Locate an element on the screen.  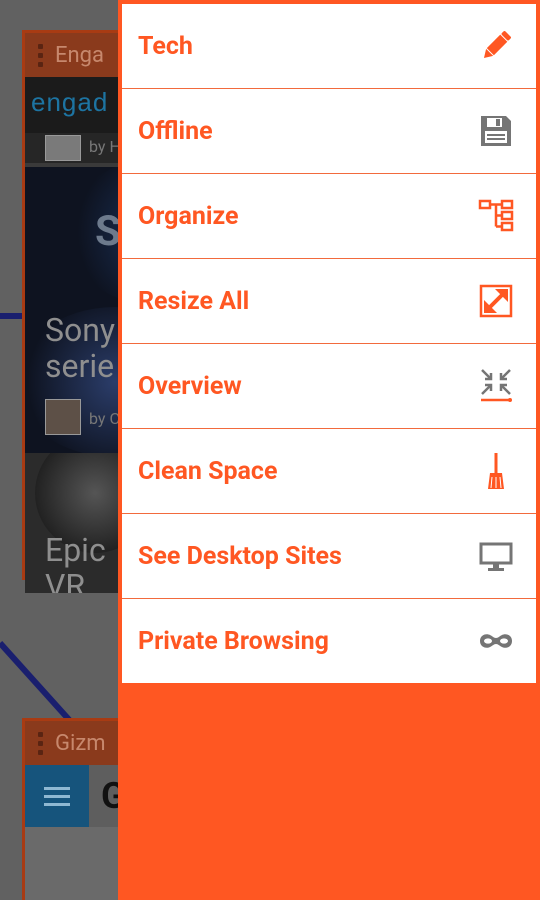
site-header: G is located at coordinates (77, 796).